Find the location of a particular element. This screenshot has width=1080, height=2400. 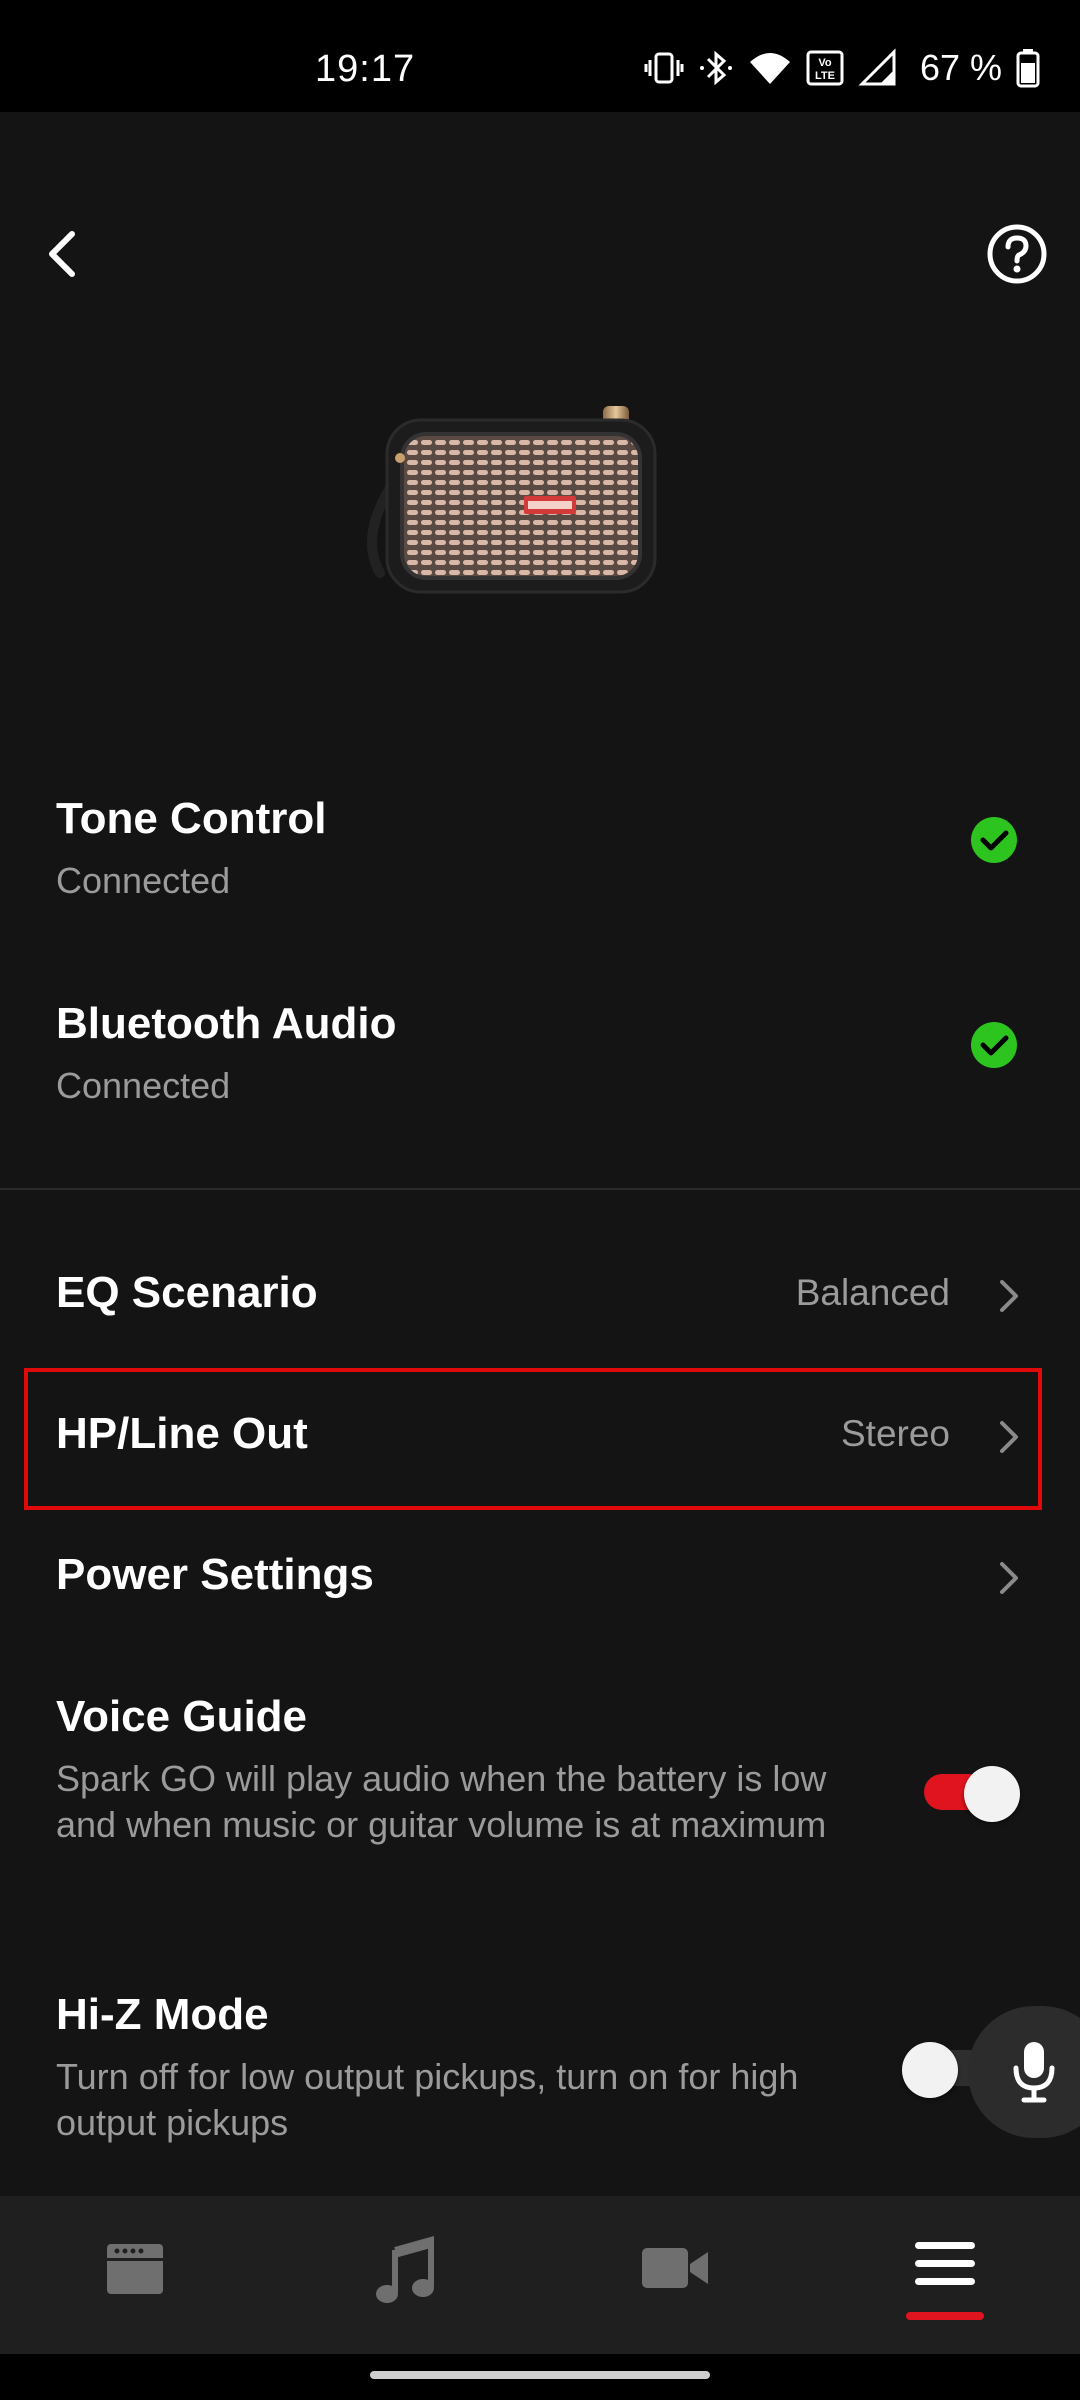

svg-text: LTE is located at coordinates (825, 76).